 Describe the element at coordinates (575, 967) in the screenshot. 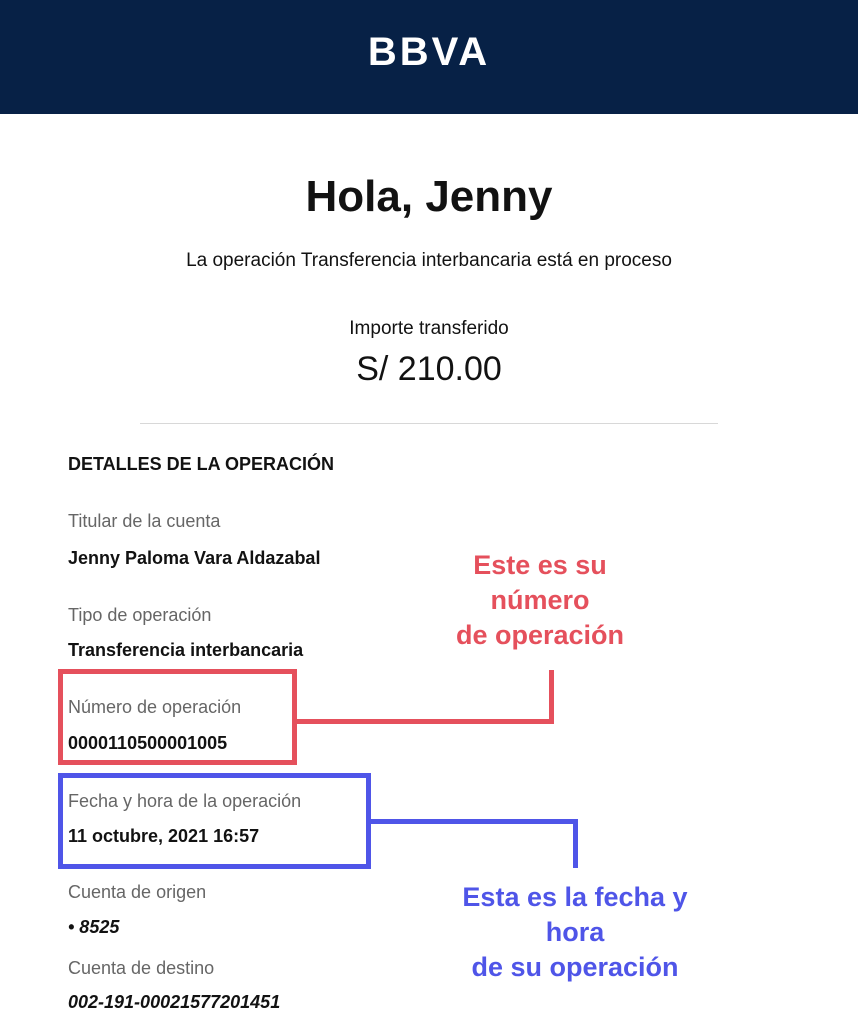

I see `datetime-note-line: de su operación` at that location.